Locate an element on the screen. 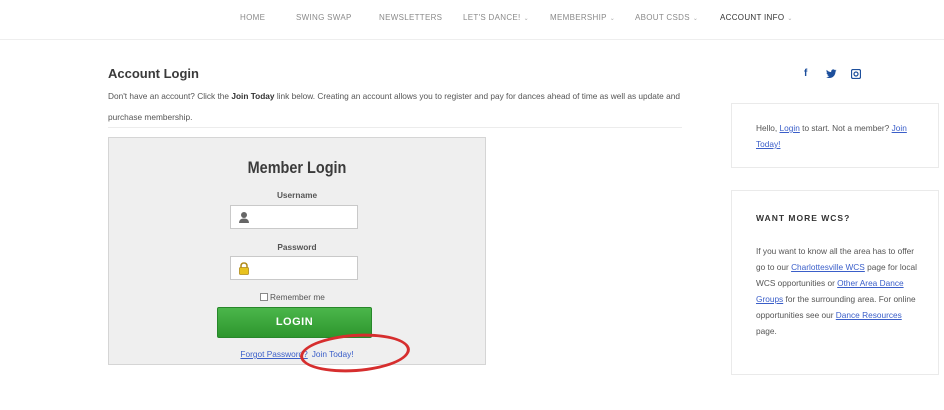 The height and width of the screenshot is (410, 944). remember-me-label: Remember me is located at coordinates (297, 297).